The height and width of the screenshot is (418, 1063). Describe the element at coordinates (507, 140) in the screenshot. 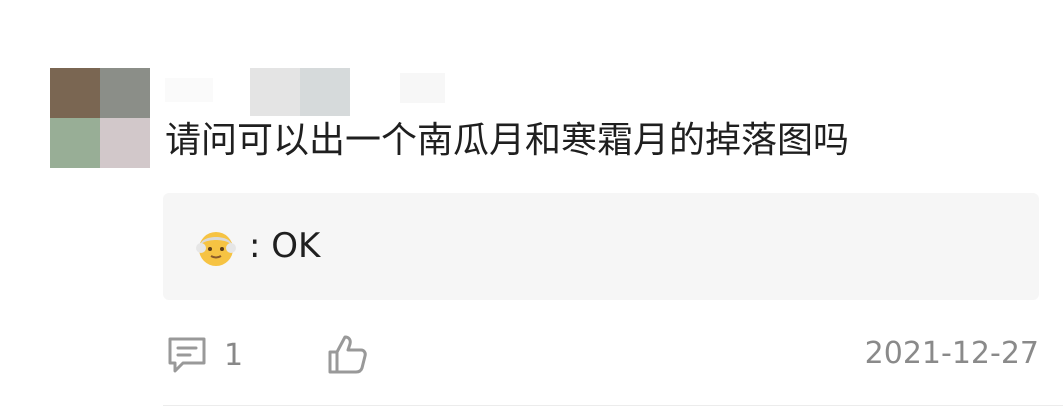

I see `comment-text: 请问可以出一个南瓜月和寒霜月的掉落图吗` at that location.